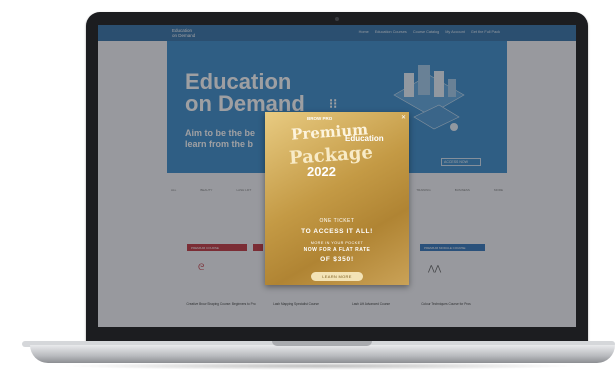 The image size is (615, 373). Describe the element at coordinates (337, 243) in the screenshot. I see `modal-text-pocket: MORE IN YOUR POCKET` at that location.